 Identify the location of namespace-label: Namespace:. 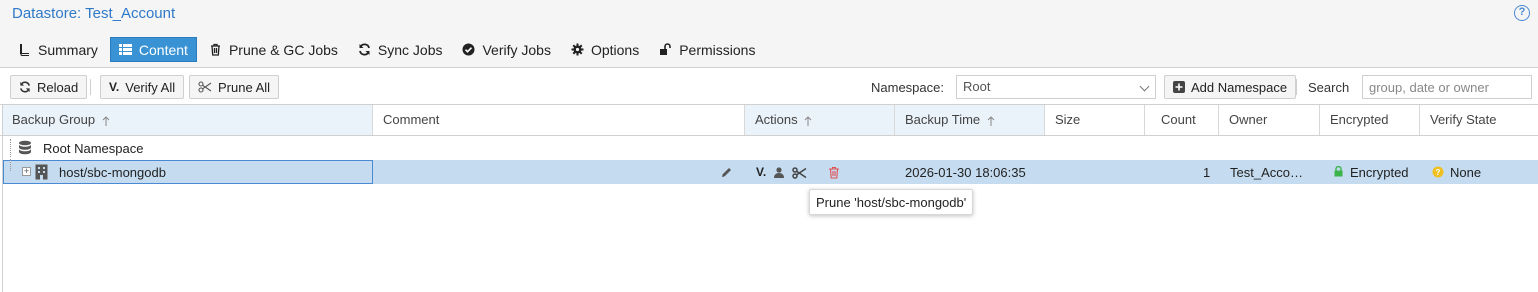
(907, 87).